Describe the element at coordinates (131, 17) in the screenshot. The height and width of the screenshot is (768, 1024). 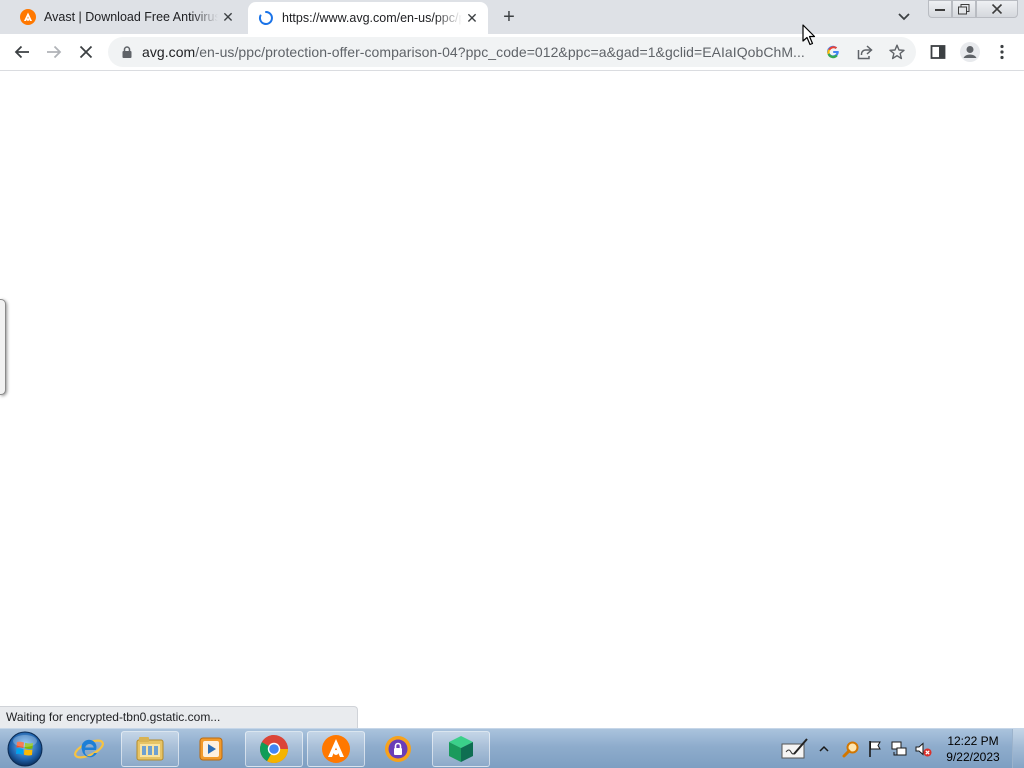
I see `tab-title: Avast | Download Free Antivirus & VPN` at that location.